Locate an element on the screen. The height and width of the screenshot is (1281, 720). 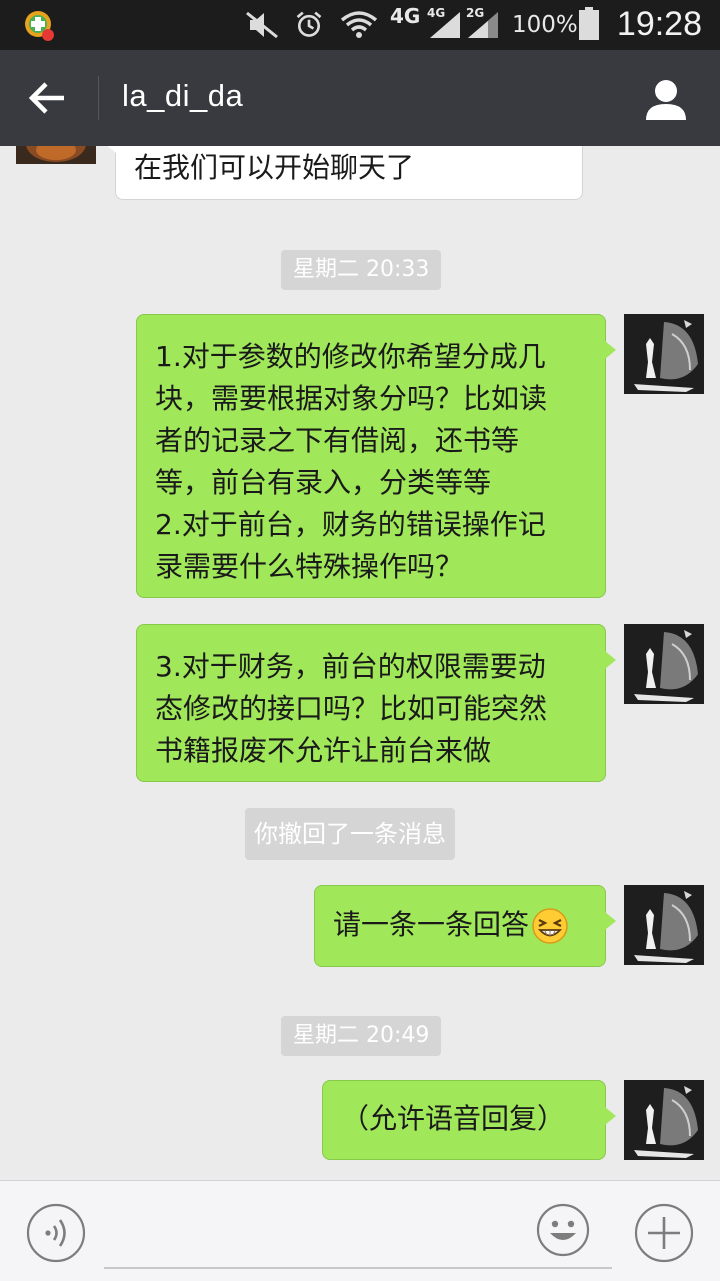
silent-icon is located at coordinates (262, 25).